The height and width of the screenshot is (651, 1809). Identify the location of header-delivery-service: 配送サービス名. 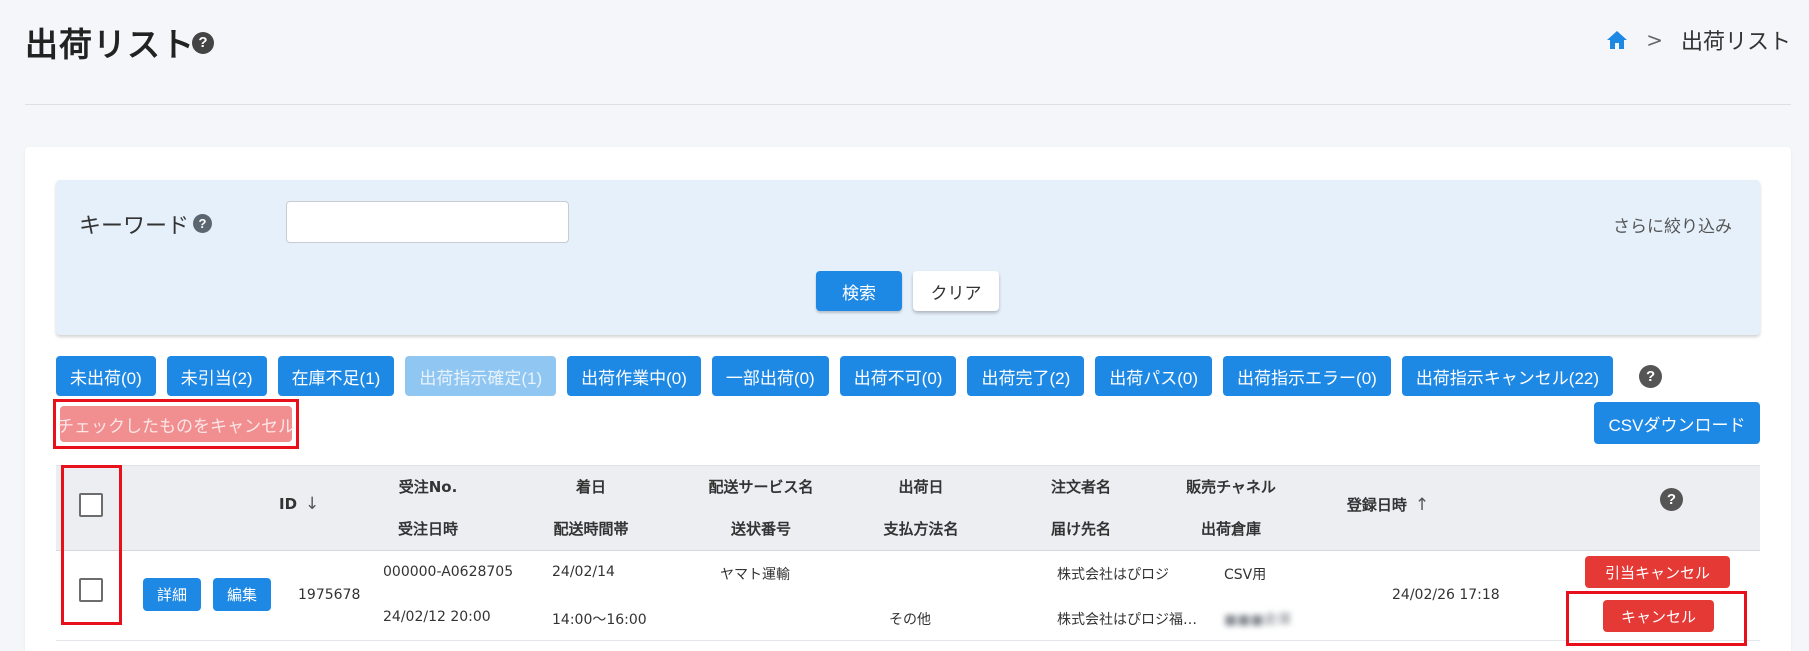
(761, 487).